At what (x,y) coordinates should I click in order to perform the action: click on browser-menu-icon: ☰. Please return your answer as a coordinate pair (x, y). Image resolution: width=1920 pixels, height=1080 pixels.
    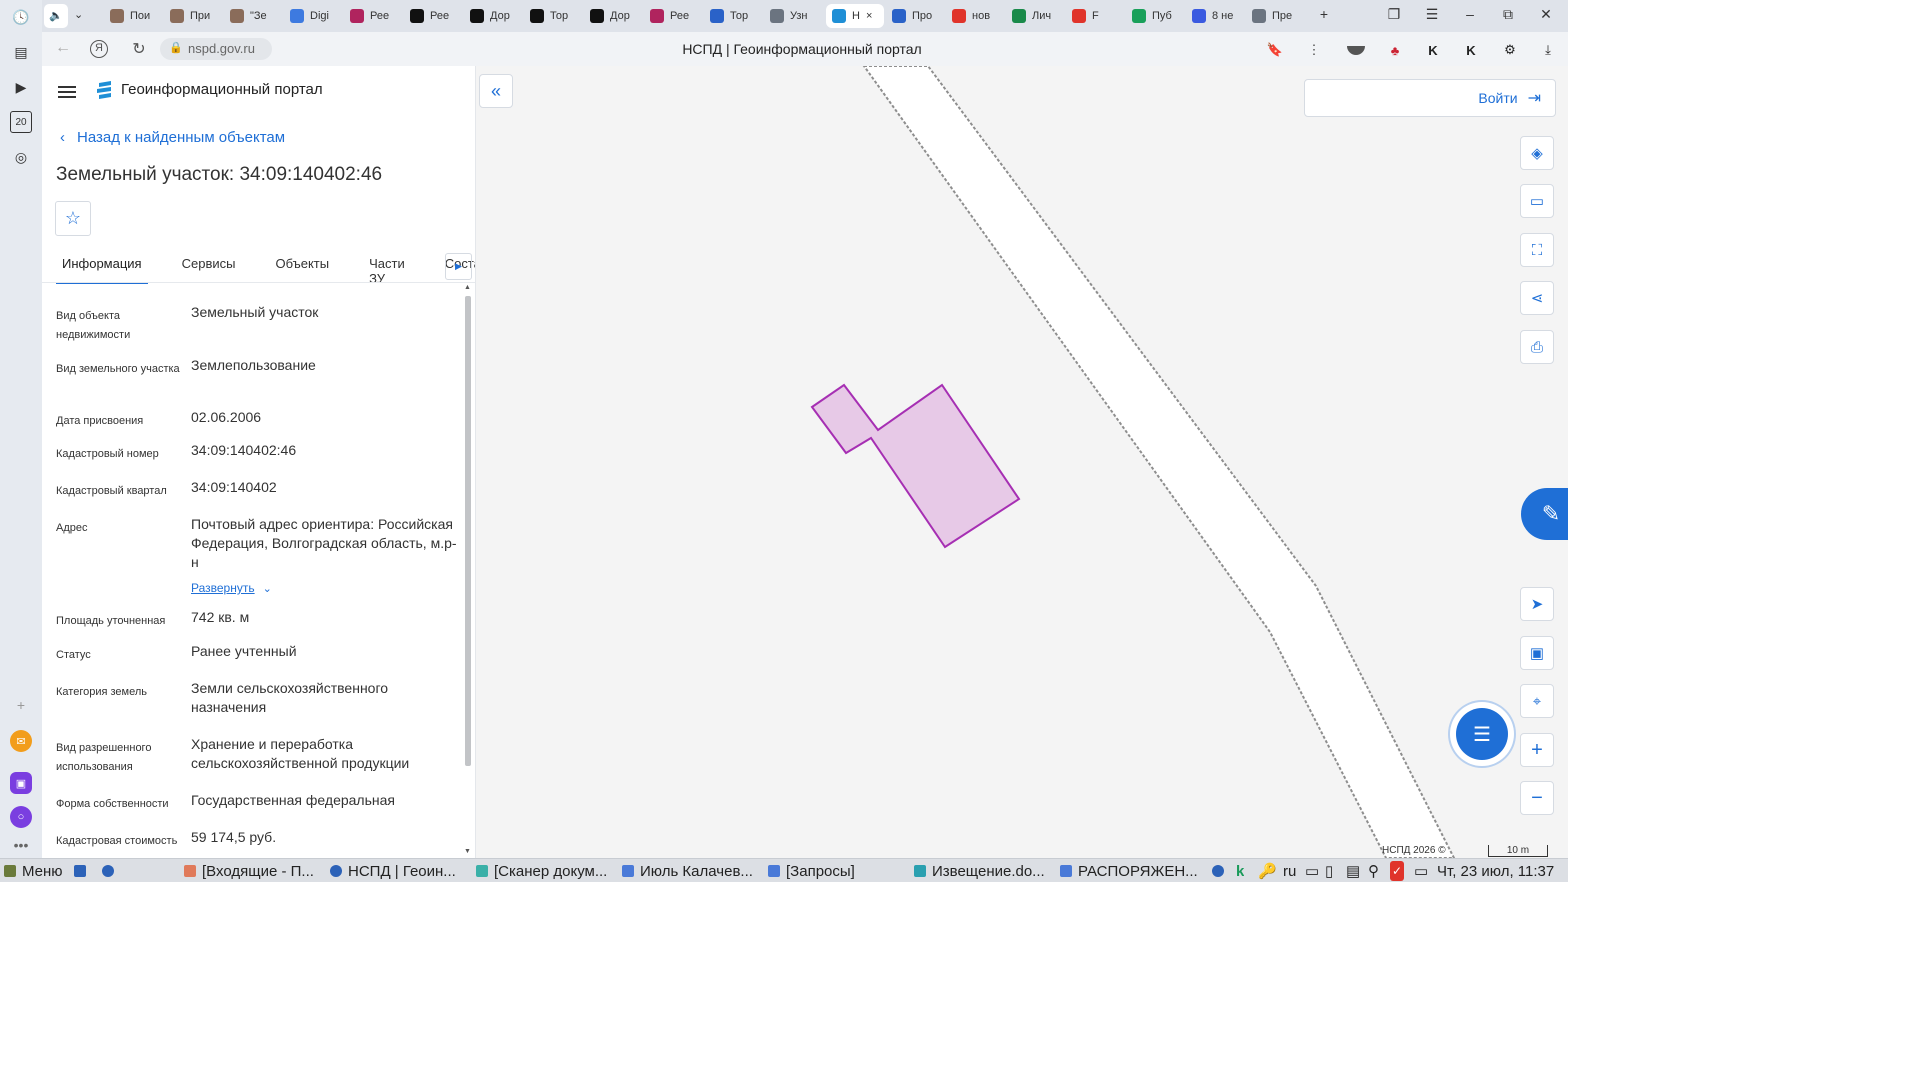
    Looking at the image, I should click on (1432, 14).